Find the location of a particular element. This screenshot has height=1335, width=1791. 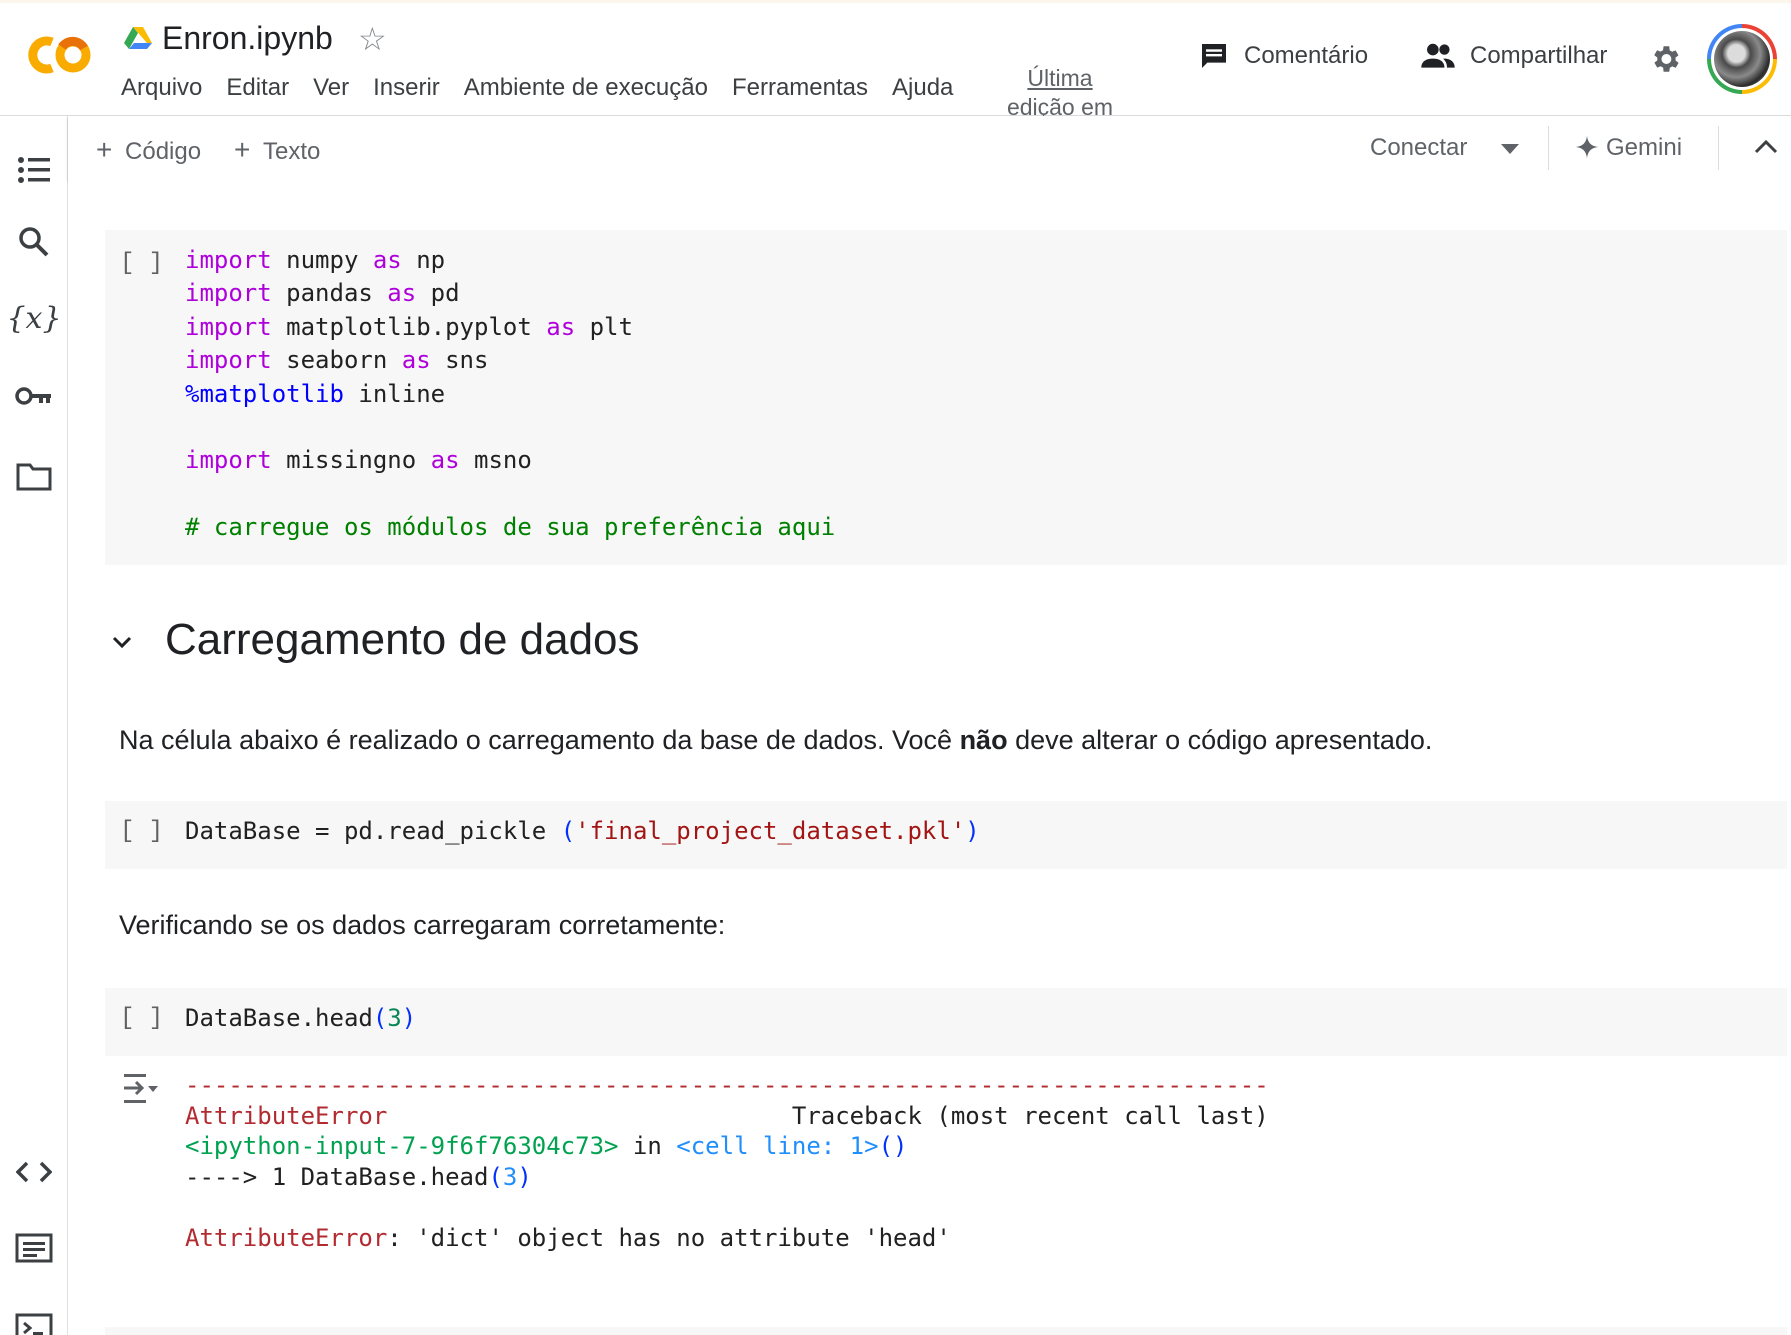

colab-logo-icon is located at coordinates (58, 55).